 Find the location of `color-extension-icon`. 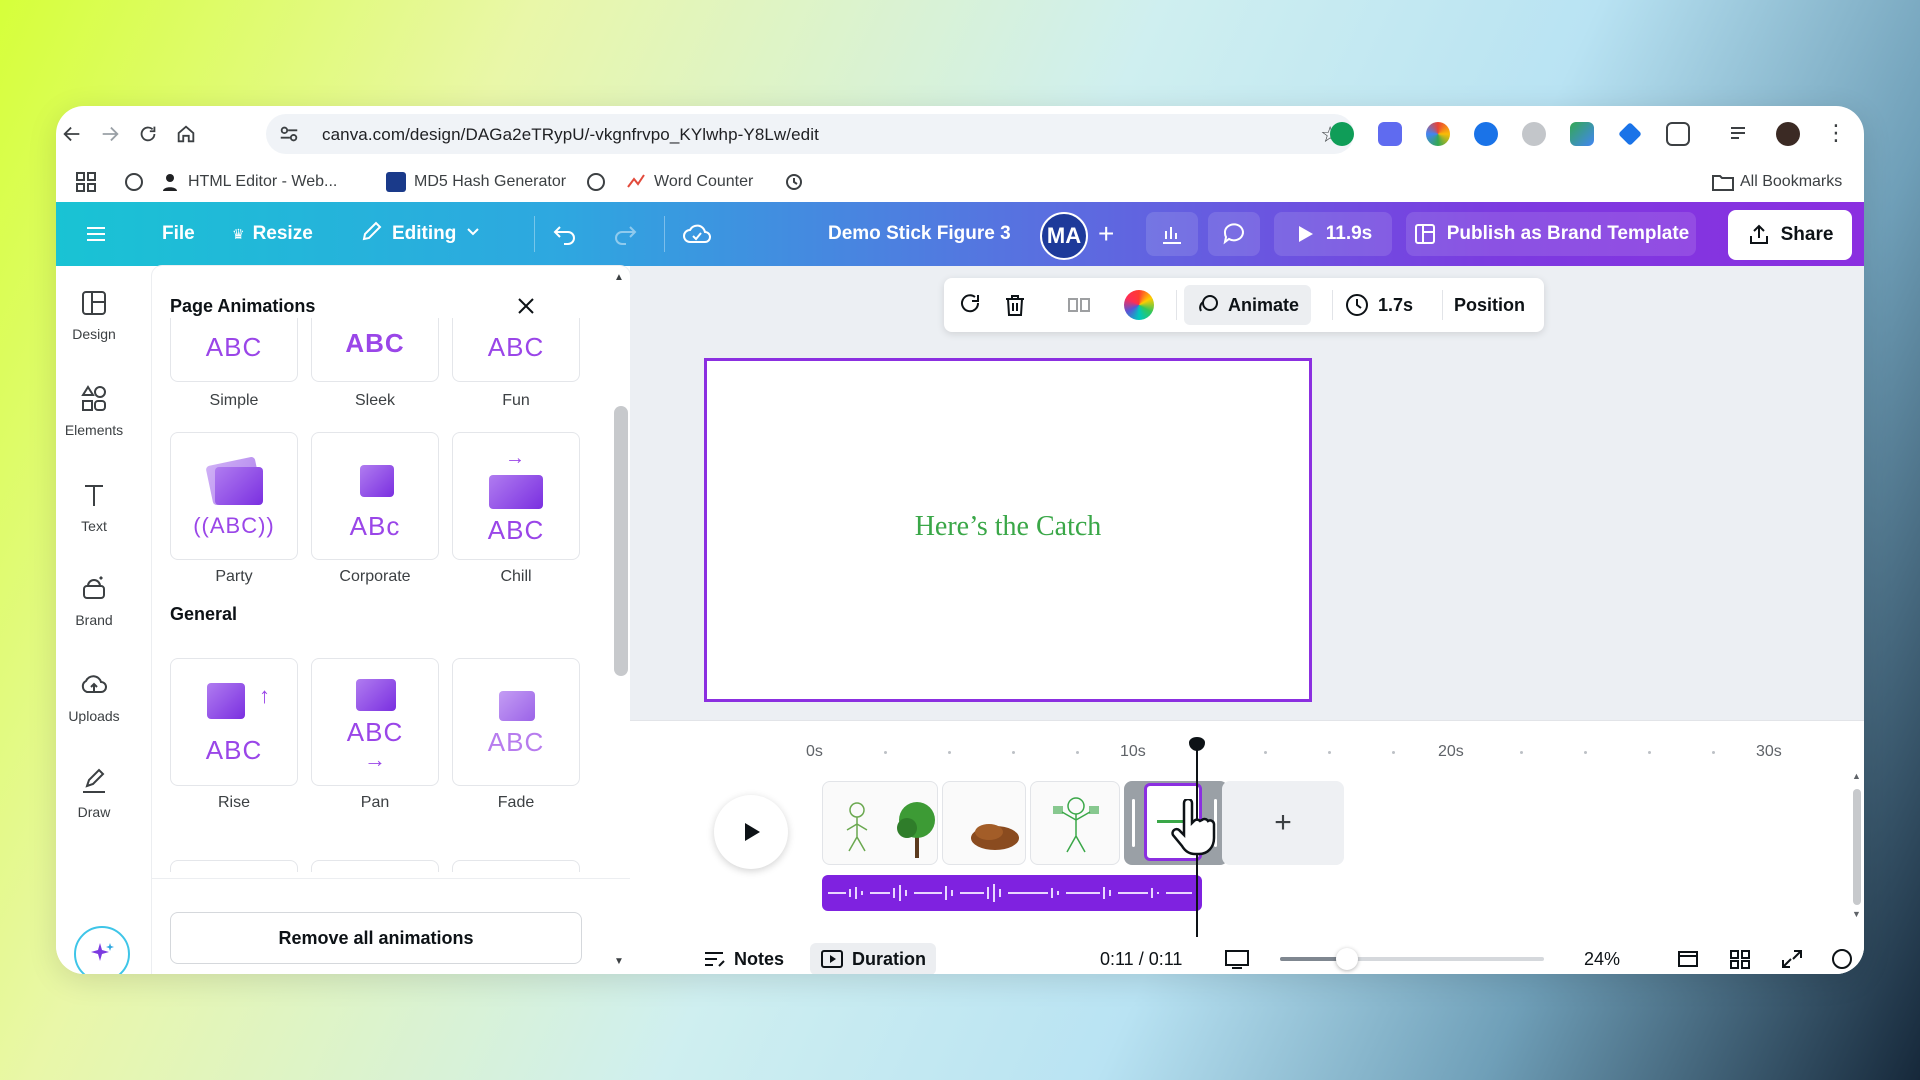

color-extension-icon is located at coordinates (1438, 134).